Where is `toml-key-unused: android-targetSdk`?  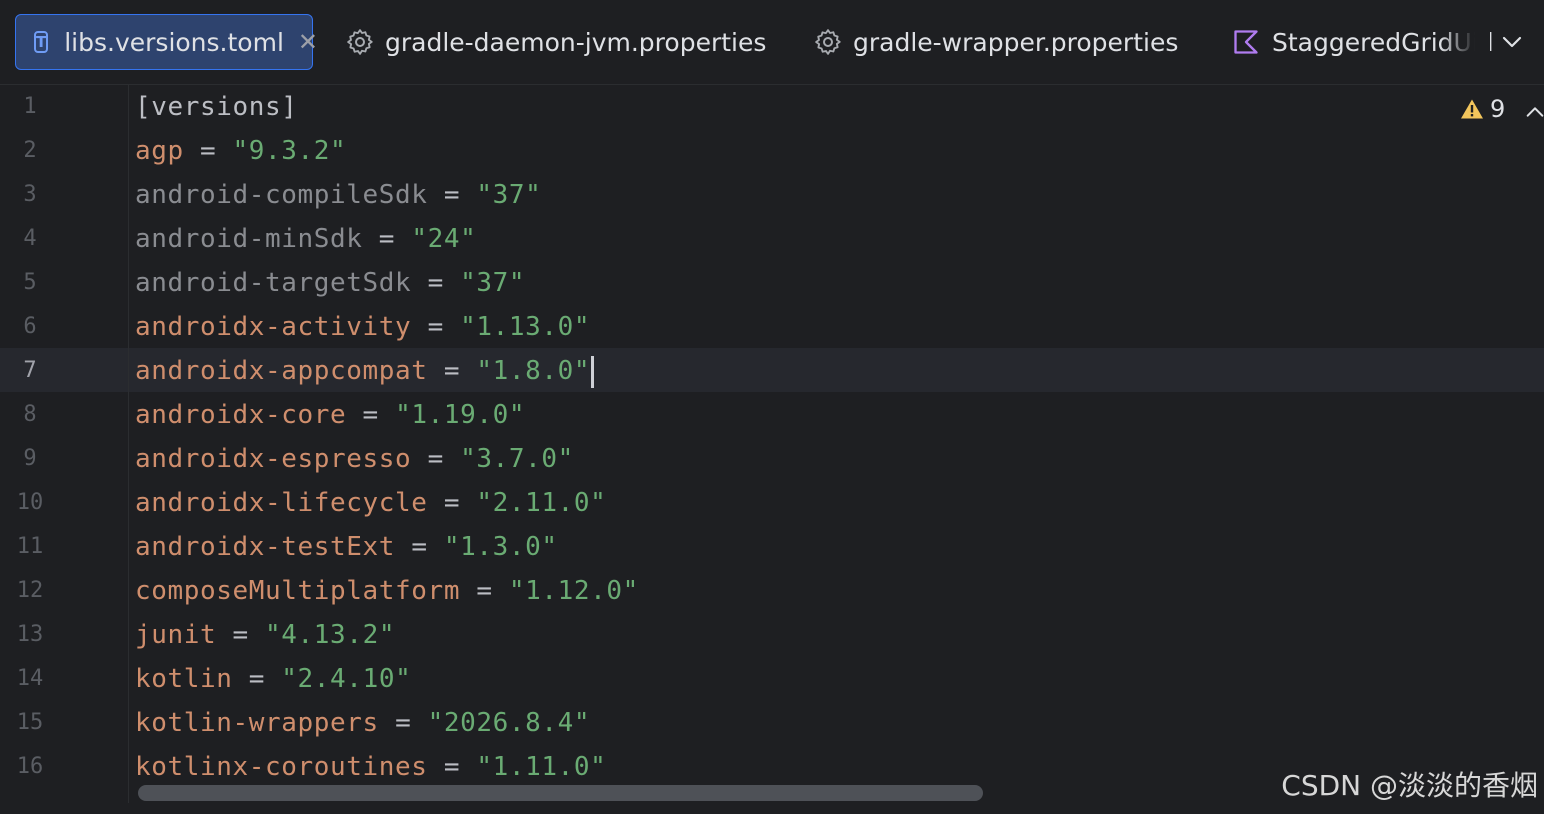
toml-key-unused: android-targetSdk is located at coordinates (273, 283).